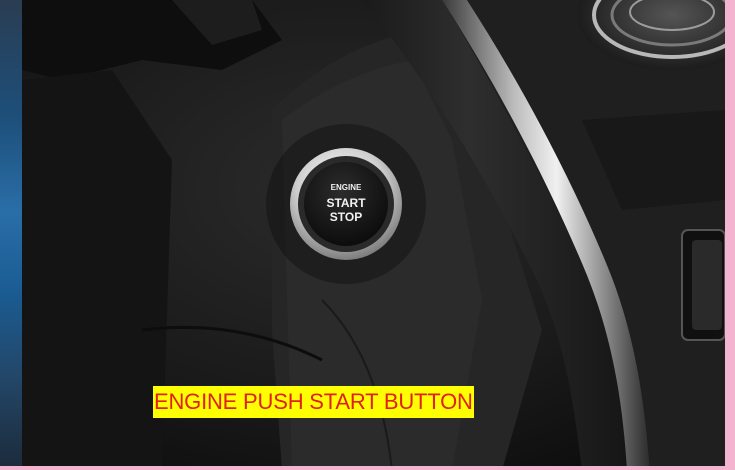 The image size is (735, 470). I want to click on right-pink-border, so click(730, 235).